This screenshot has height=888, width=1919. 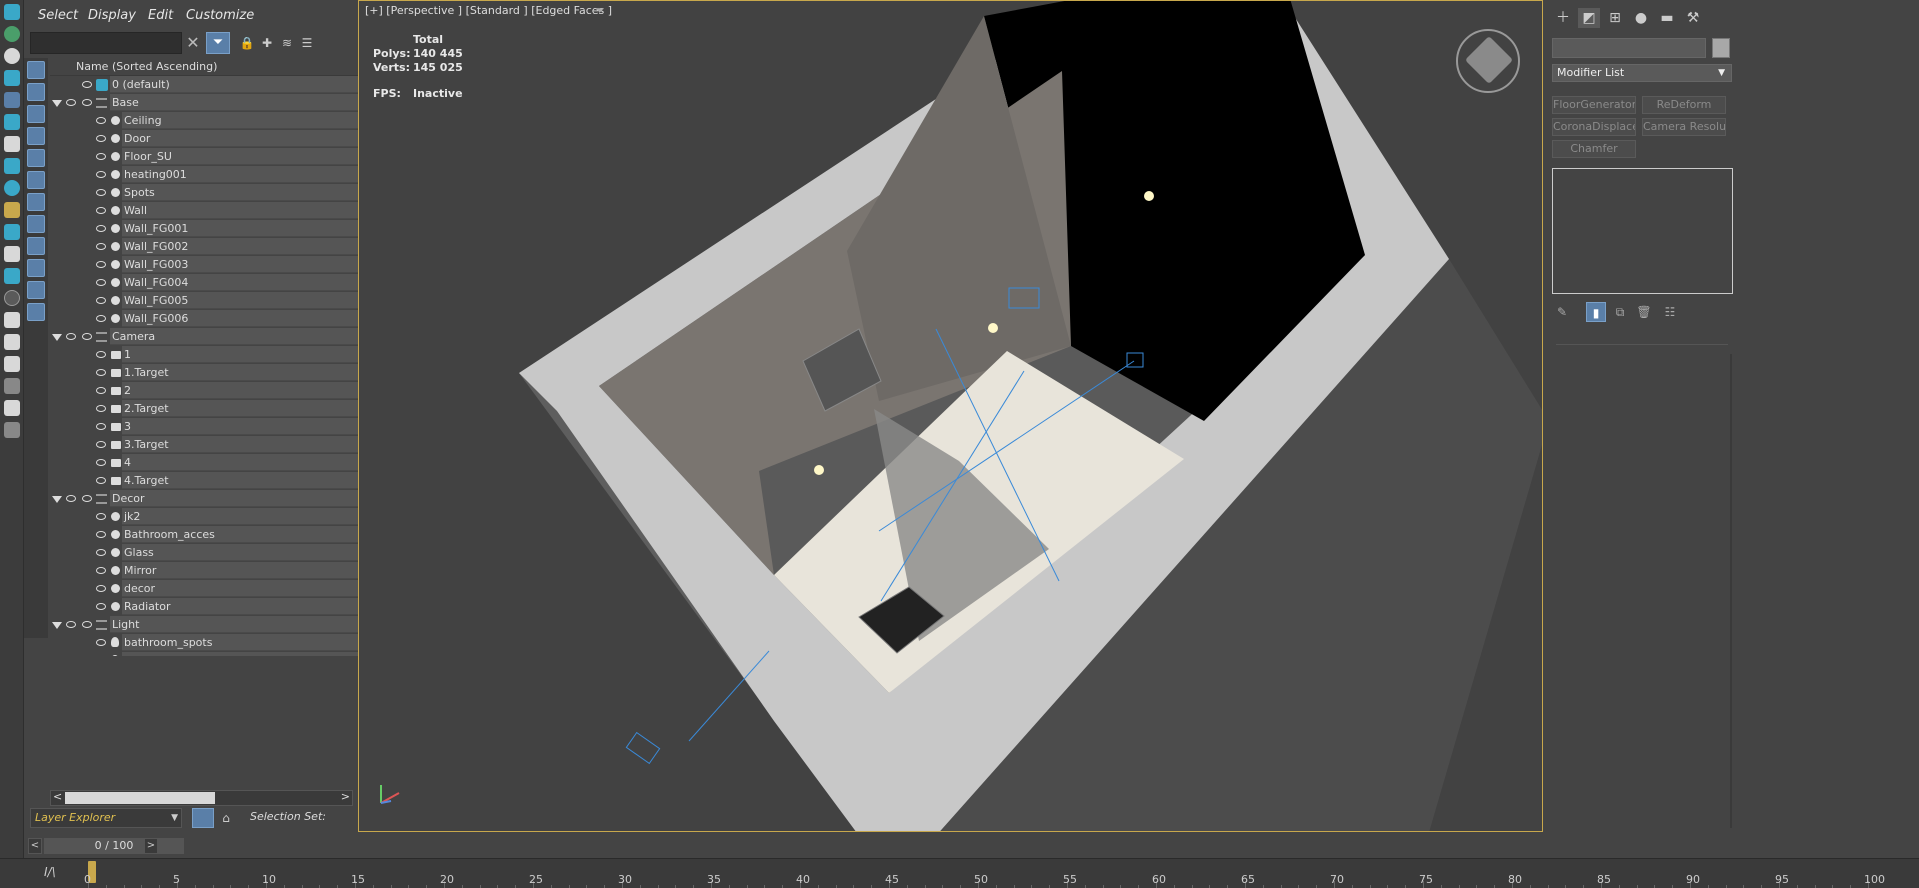 I want to click on display-groups-icon, so click(x=36, y=202).